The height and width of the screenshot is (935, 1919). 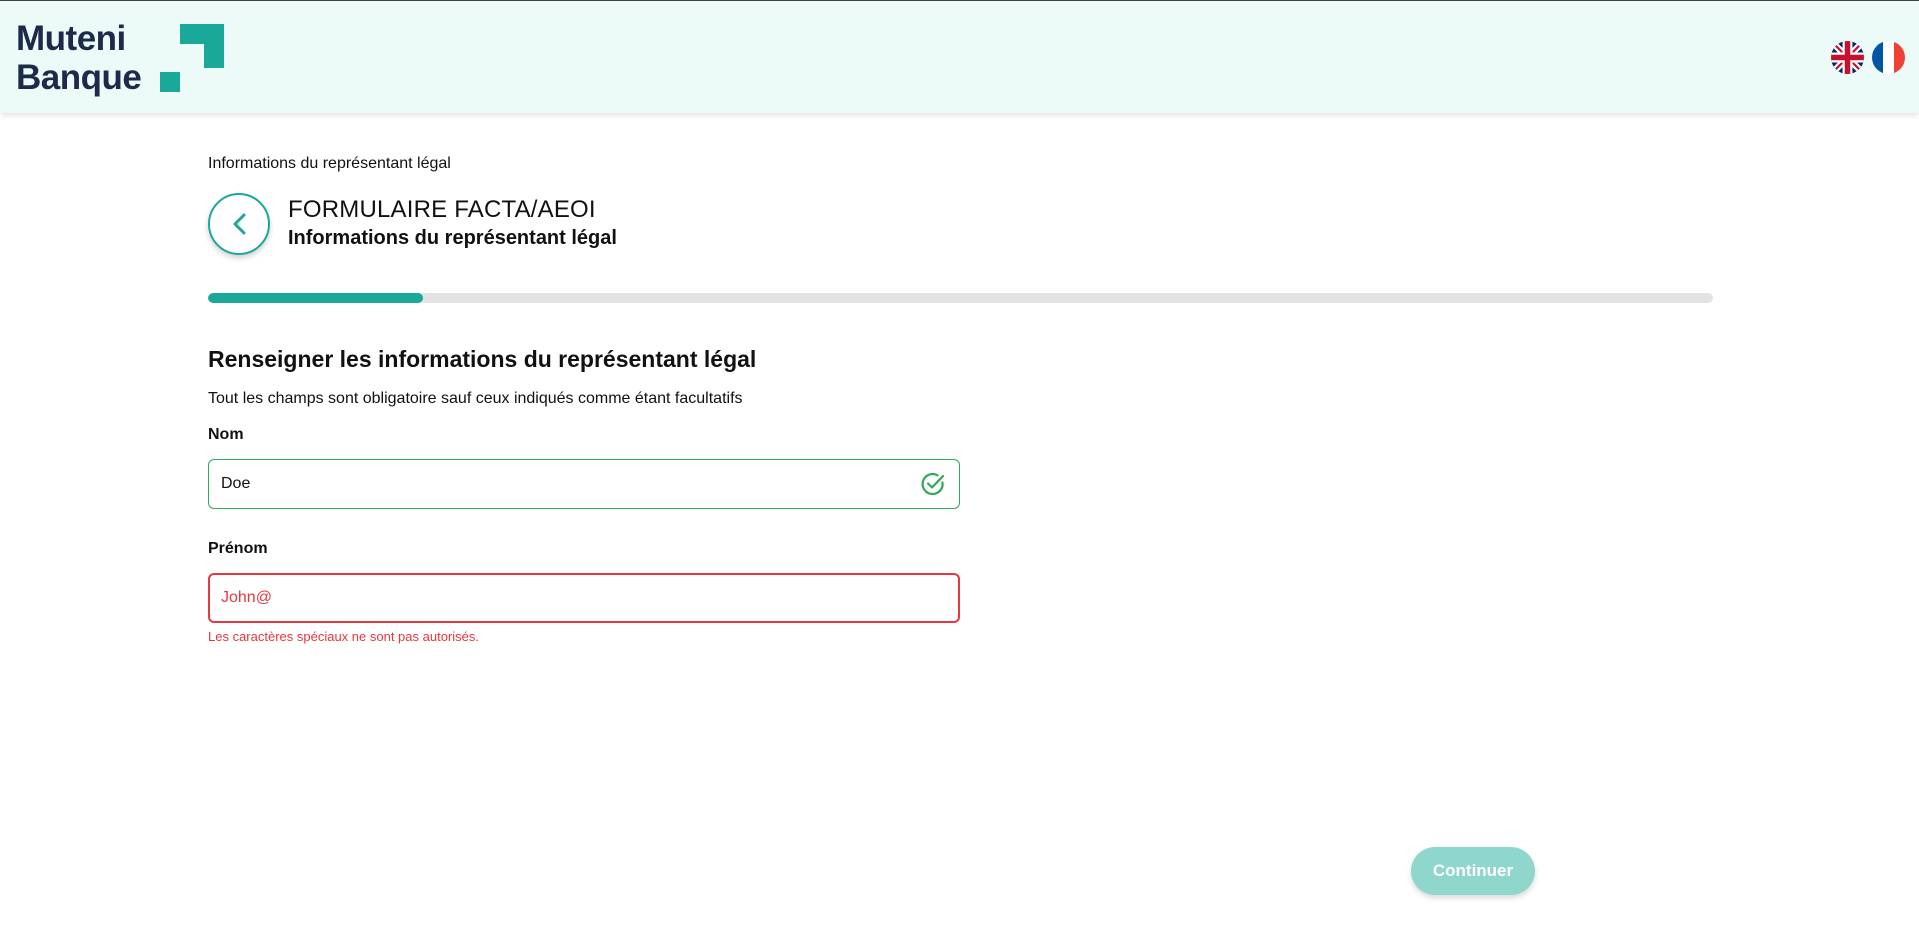 I want to click on breadcrumb: Informations du représentant légal, so click(x=329, y=163).